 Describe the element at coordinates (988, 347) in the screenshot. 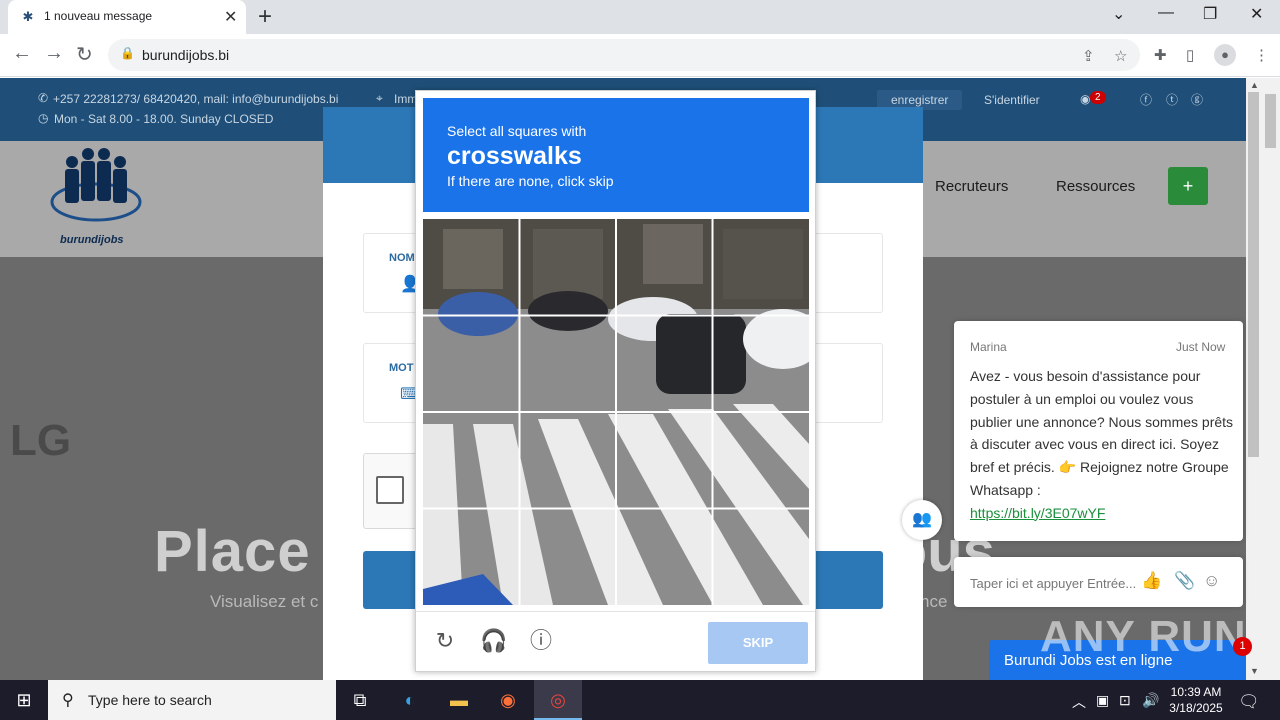

I see `chat-agent-name: Marina` at that location.